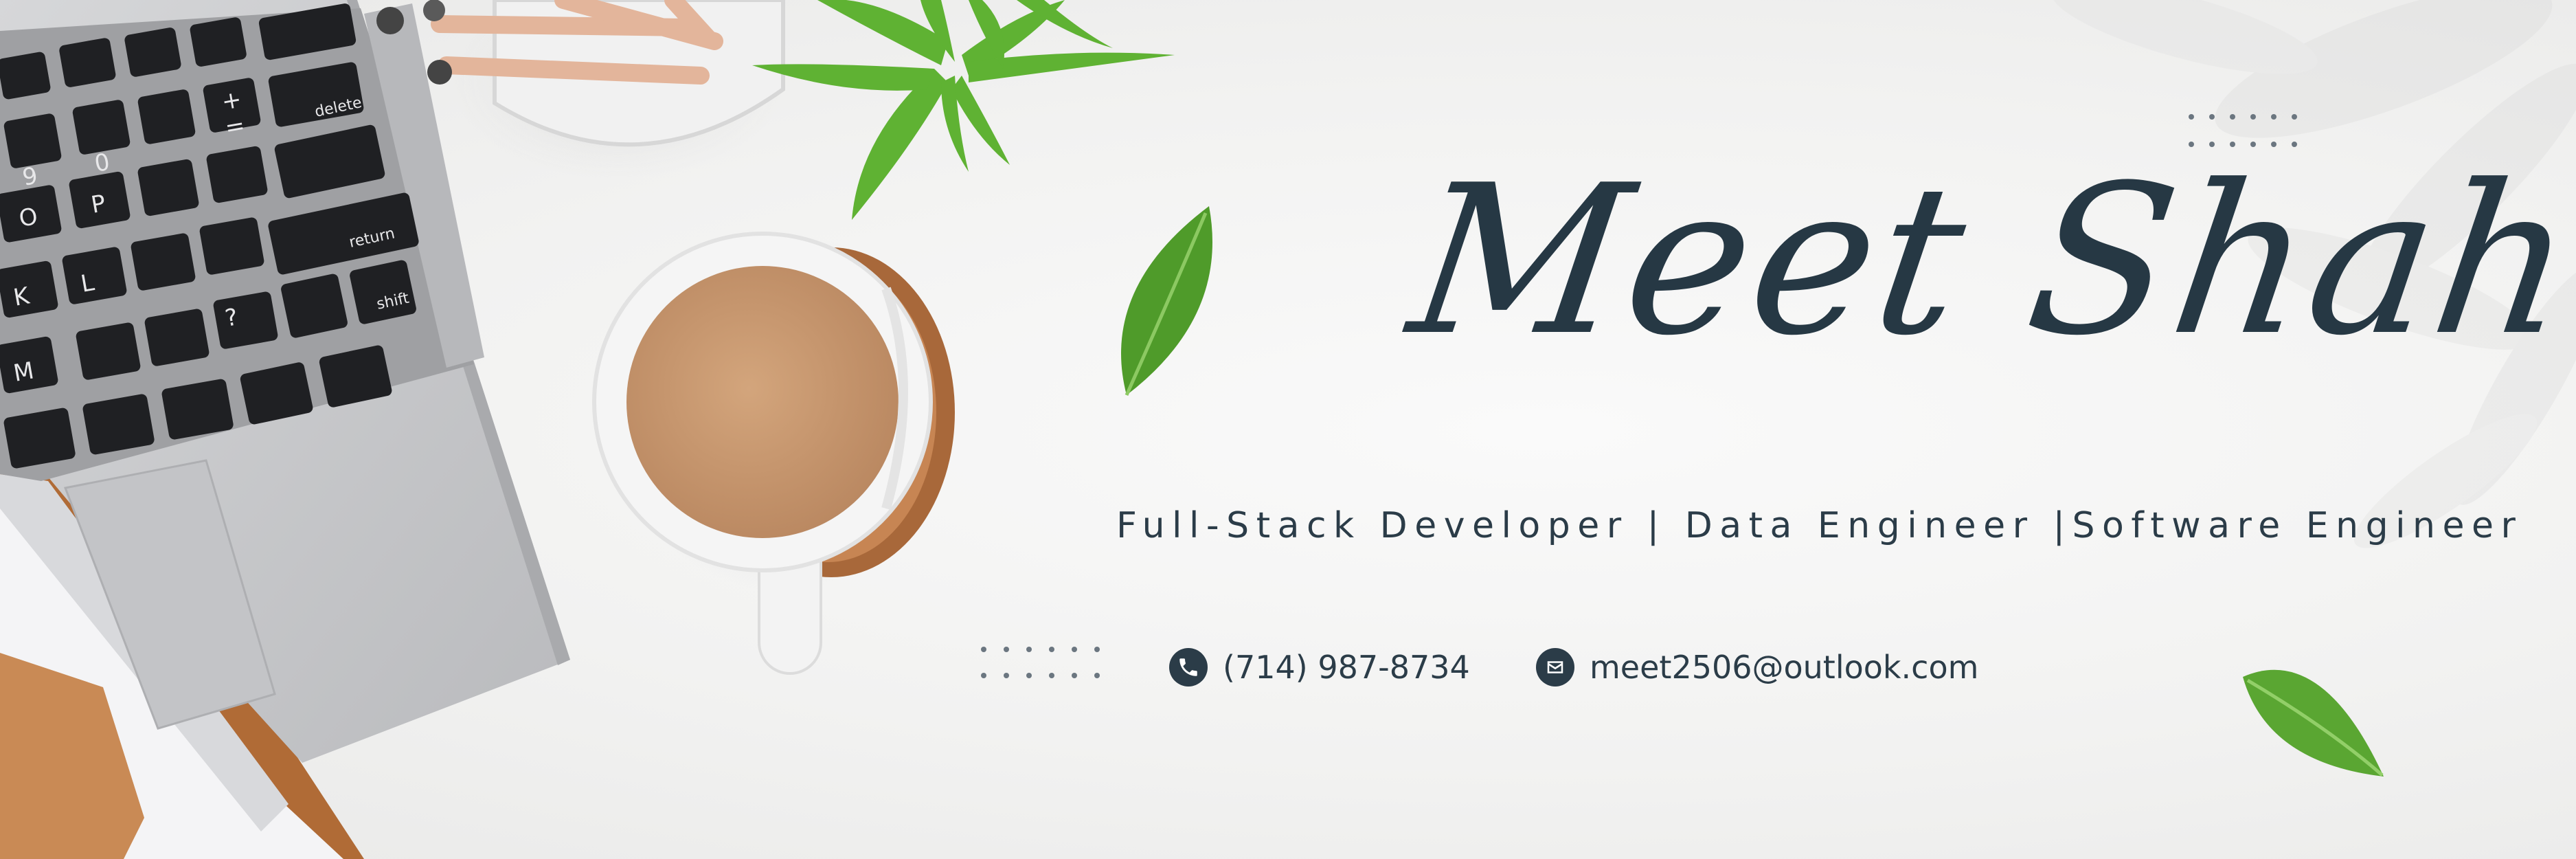 Image resolution: width=2576 pixels, height=859 pixels. Describe the element at coordinates (1987, 261) in the screenshot. I see `name-signature: Meet Shah` at that location.